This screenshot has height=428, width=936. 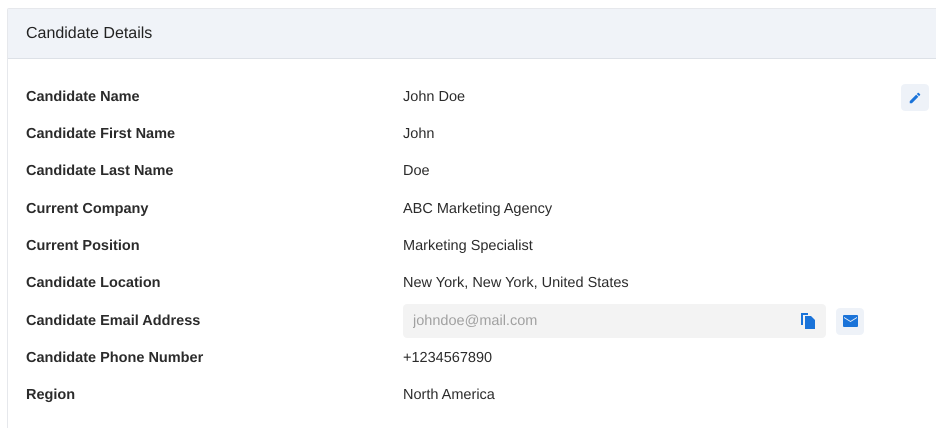 I want to click on field-label: Candidate First Name, so click(x=101, y=134).